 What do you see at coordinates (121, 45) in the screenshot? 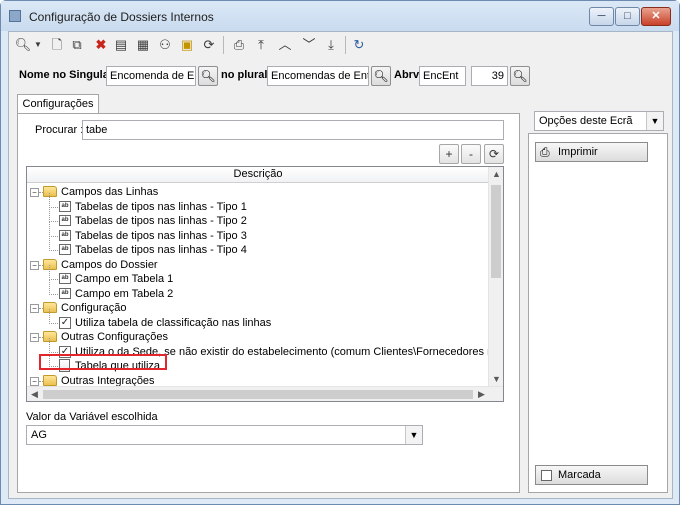
I see `properties-icon: ▤` at bounding box center [121, 45].